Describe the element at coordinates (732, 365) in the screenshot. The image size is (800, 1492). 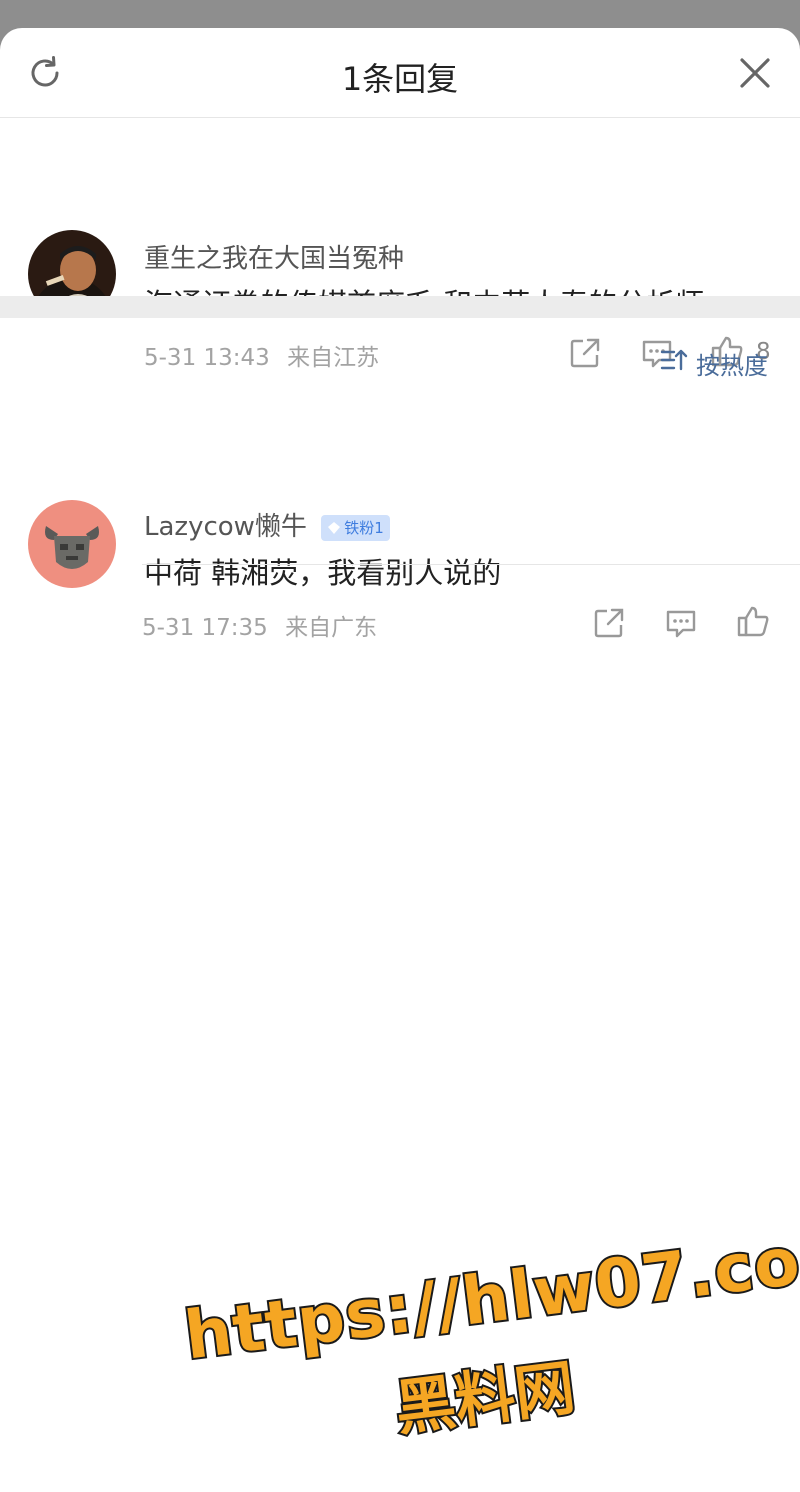
I see `sort-label: 按热度` at that location.